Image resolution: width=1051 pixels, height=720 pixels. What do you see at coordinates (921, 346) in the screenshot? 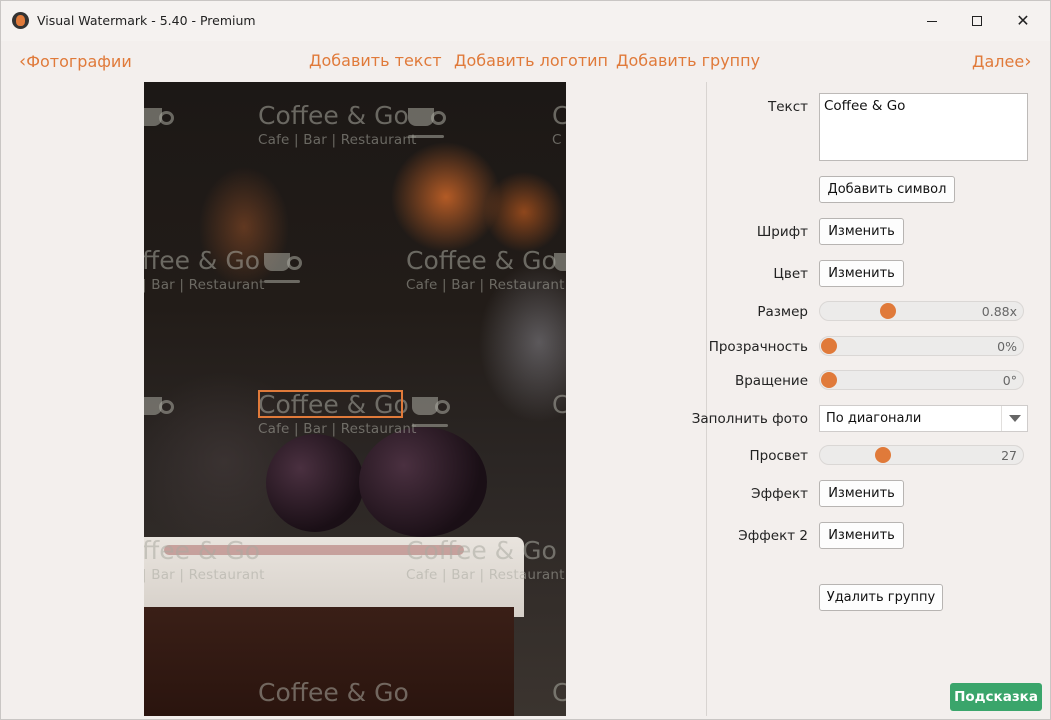
I see `opacity-slider: 0%` at bounding box center [921, 346].